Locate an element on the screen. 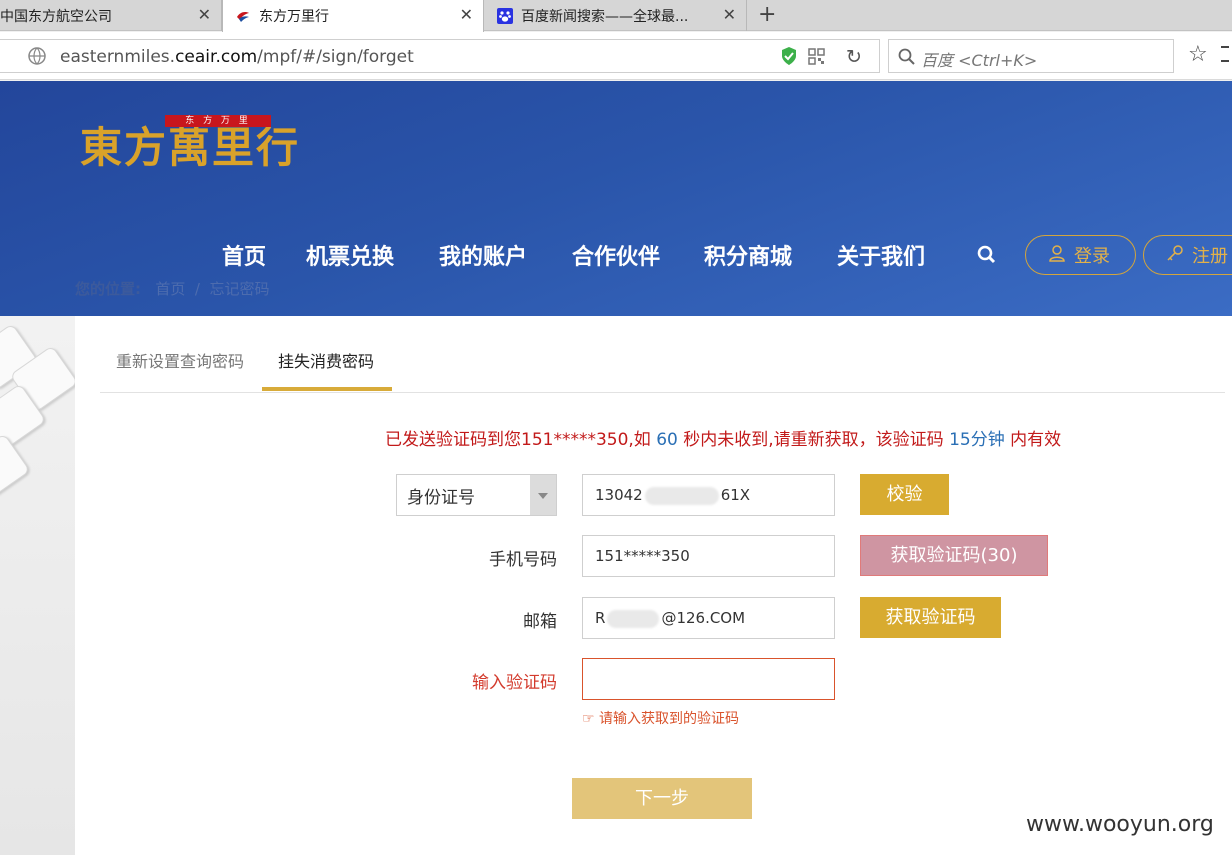  baidu-paw-icon is located at coordinates (505, 15).